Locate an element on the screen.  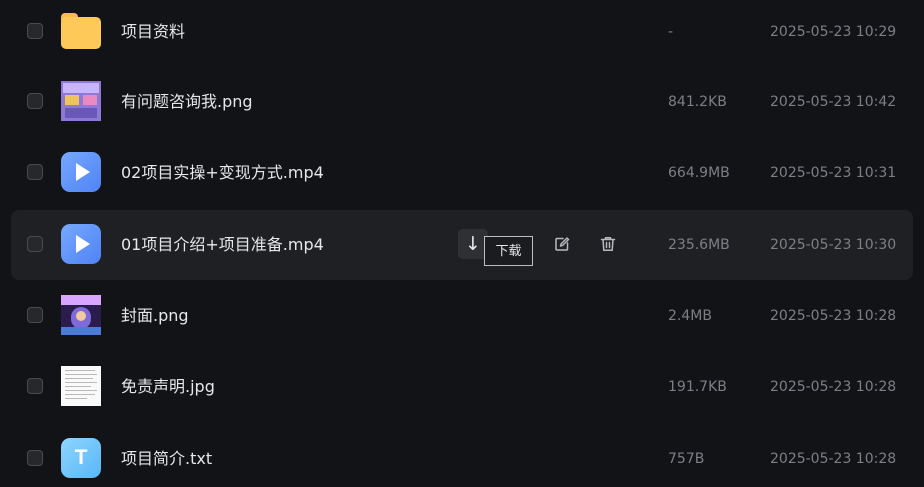
file-date: 2025-05-23 10:29 is located at coordinates (833, 32).